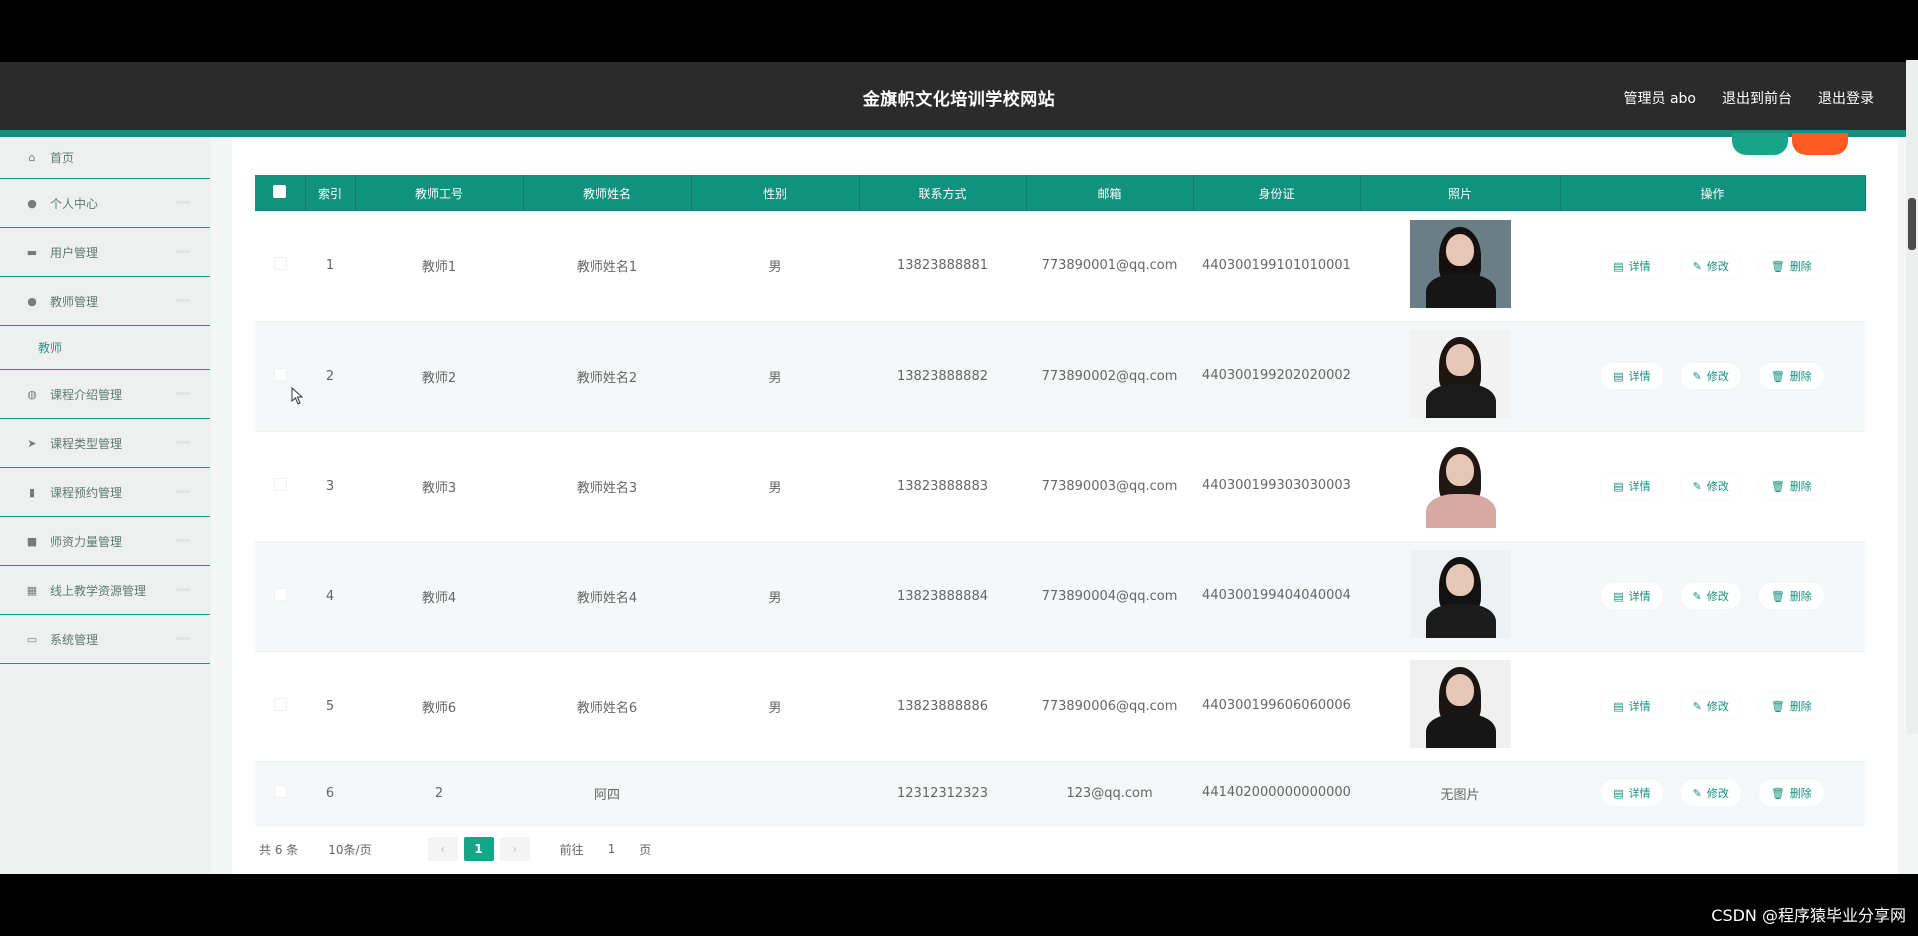  What do you see at coordinates (105, 541) in the screenshot?
I see `sidebar-item-faculty: ■ 师资力量管理` at bounding box center [105, 541].